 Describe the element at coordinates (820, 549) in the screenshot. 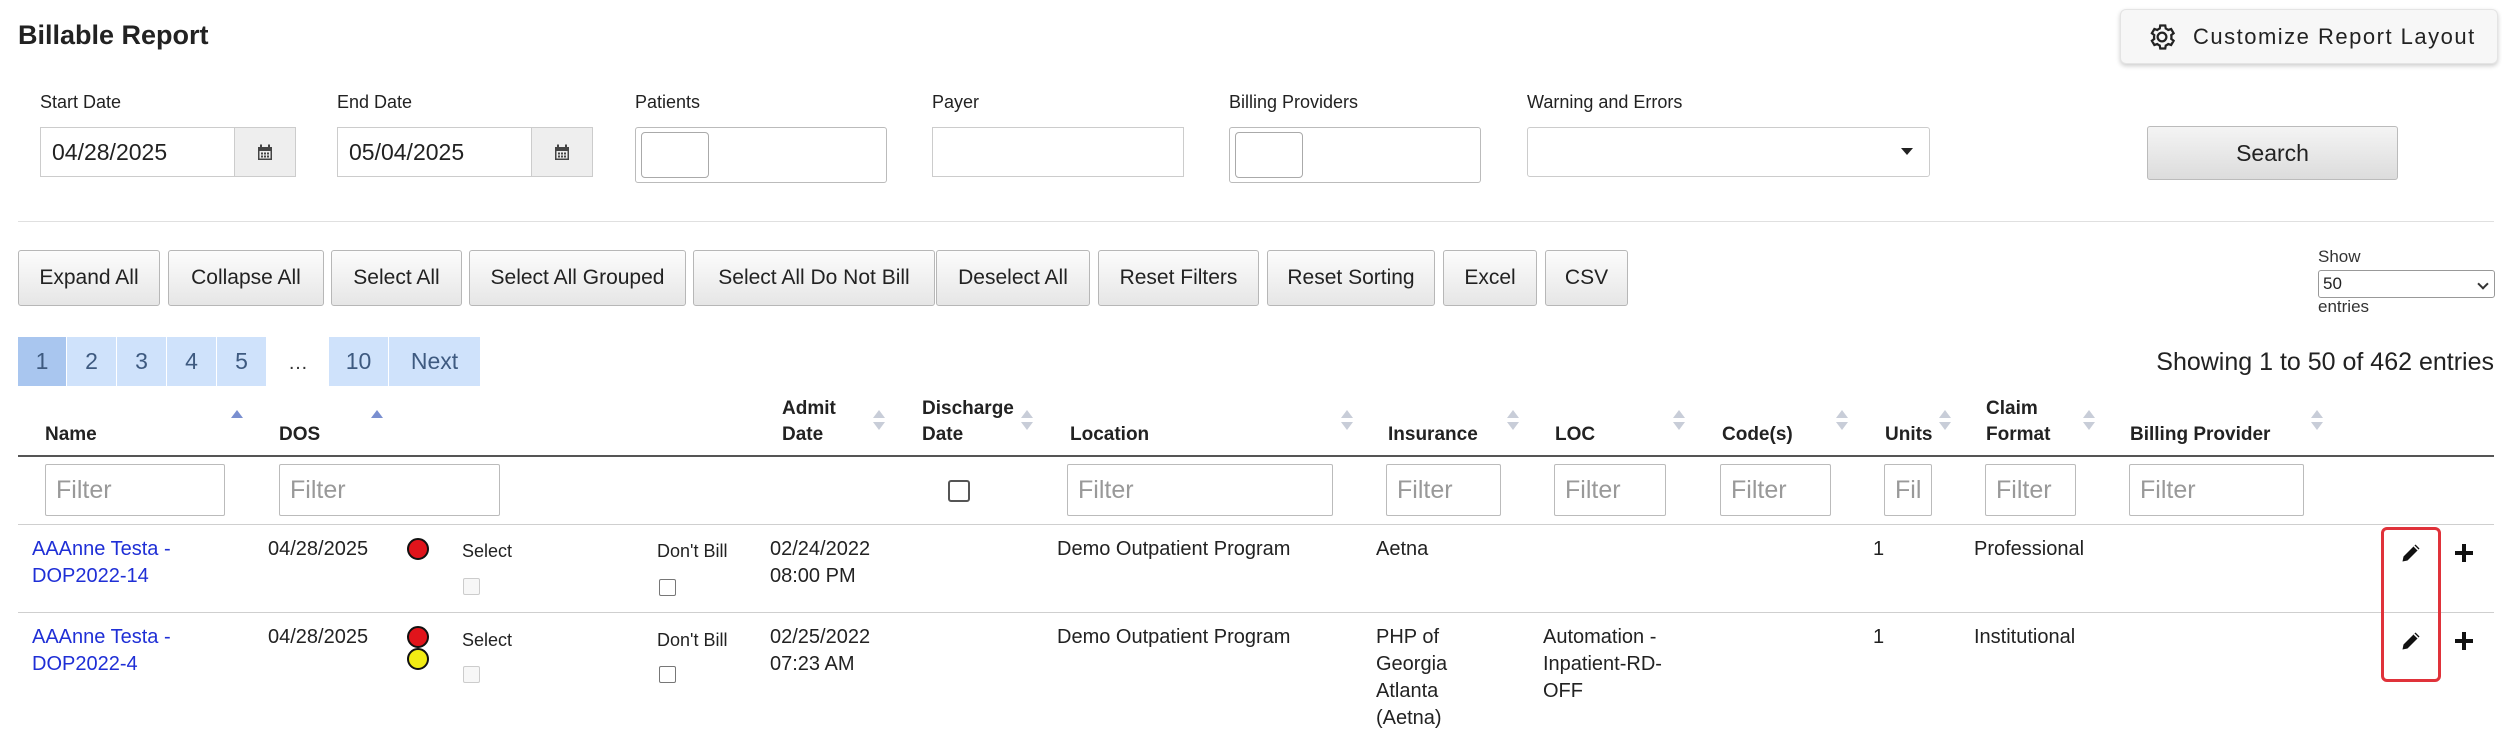

I see `admit-date-line1: 02/24/2022` at that location.